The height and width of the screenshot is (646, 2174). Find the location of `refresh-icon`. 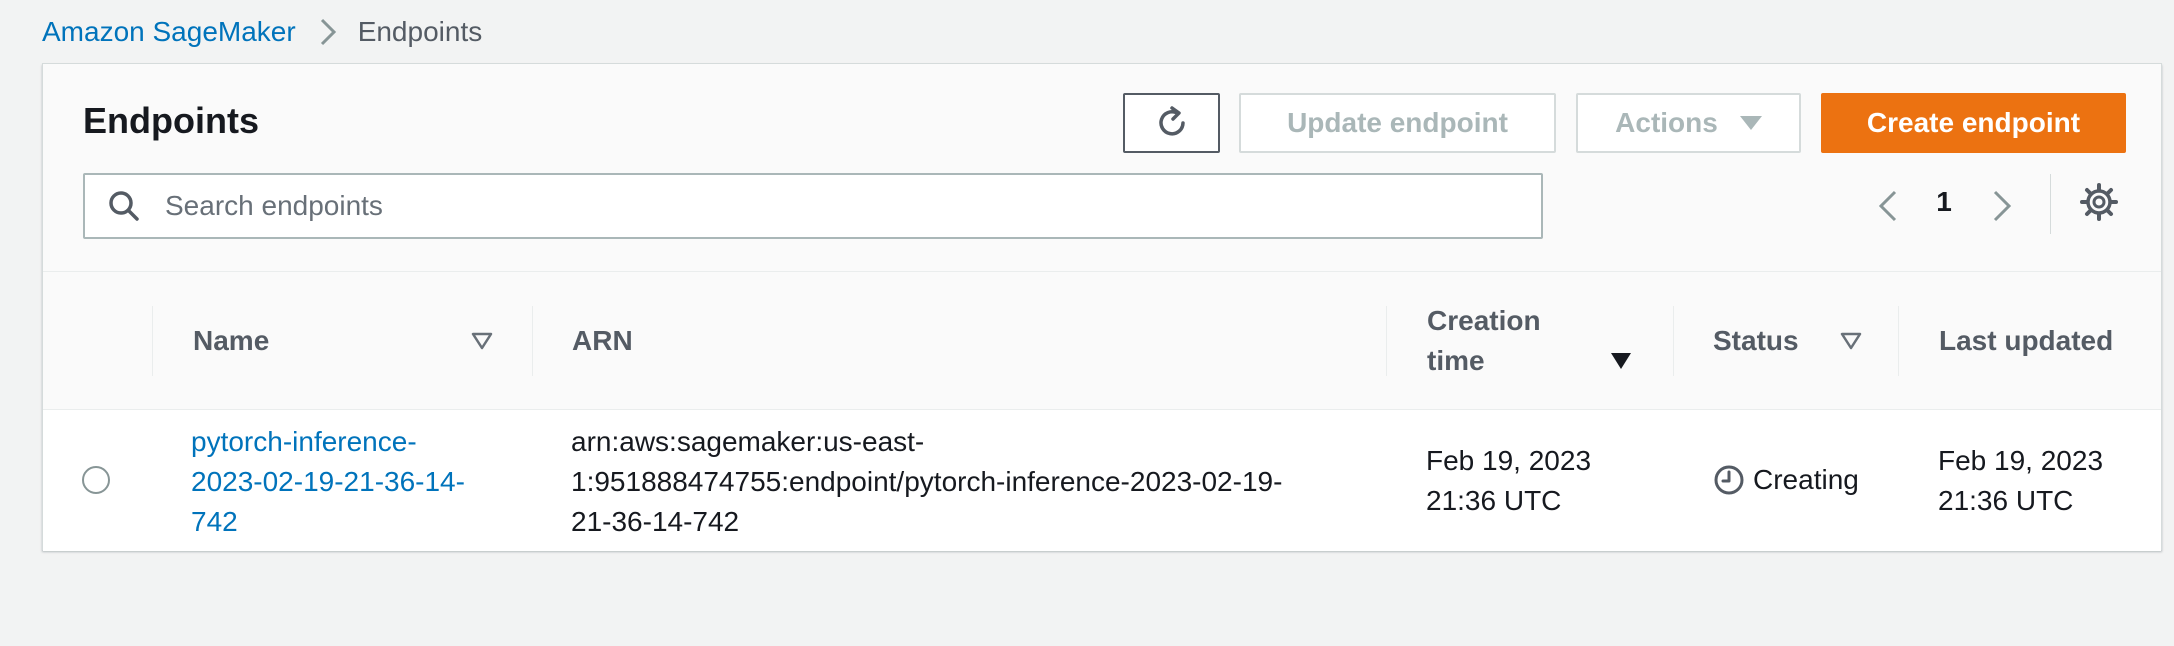

refresh-icon is located at coordinates (1172, 123).